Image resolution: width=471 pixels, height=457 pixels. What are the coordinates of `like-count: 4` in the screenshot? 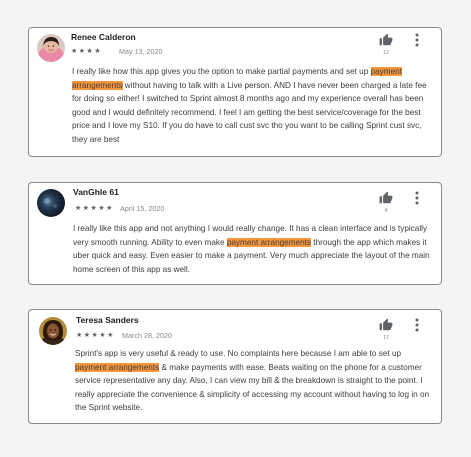 It's located at (386, 211).